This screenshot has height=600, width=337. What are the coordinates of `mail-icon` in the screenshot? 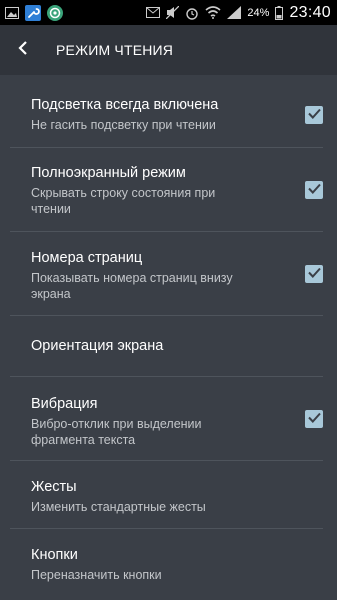 It's located at (153, 12).